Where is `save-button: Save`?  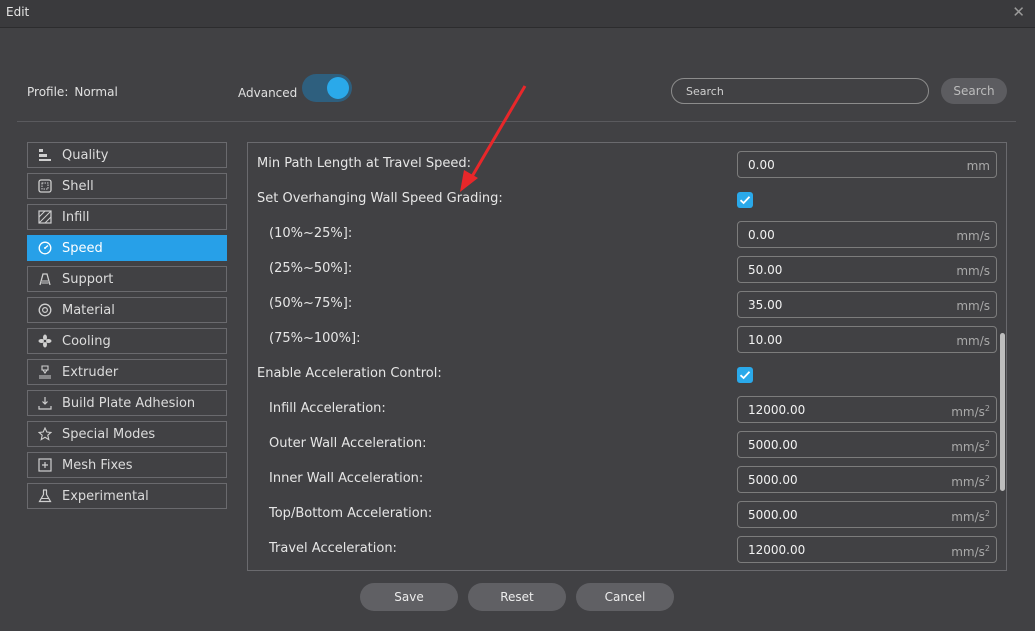 save-button: Save is located at coordinates (409, 597).